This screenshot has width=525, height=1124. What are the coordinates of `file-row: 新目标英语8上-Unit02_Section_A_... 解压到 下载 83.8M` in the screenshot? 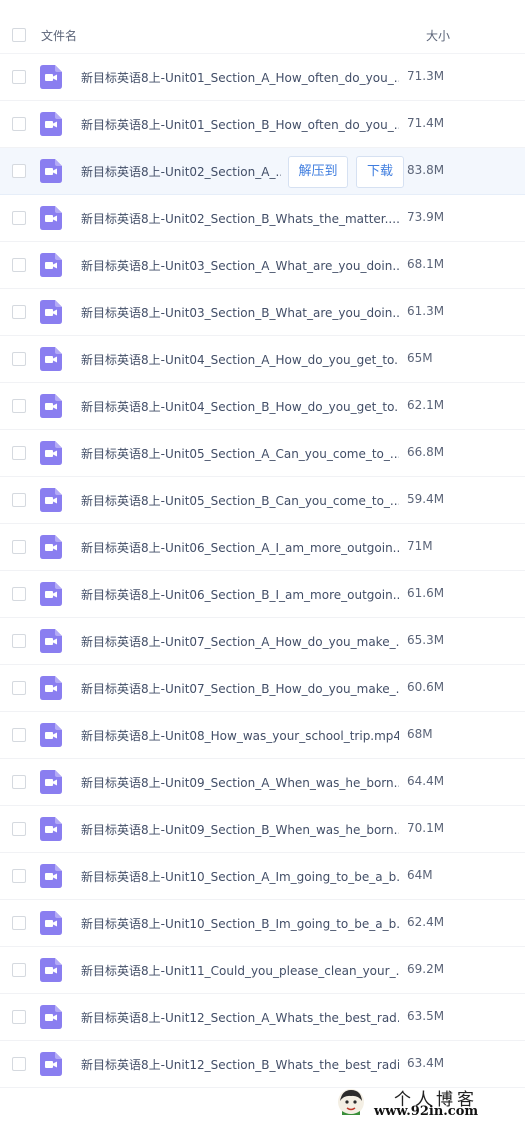 It's located at (262, 171).